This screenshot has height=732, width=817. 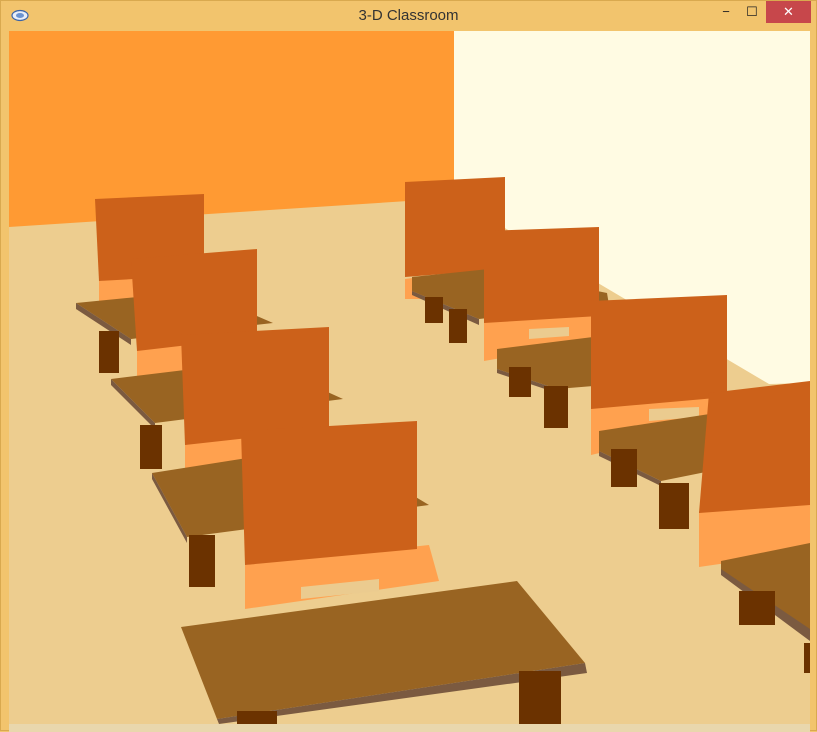 I want to click on title-bar: 3-D Classroom − ☐ ✕, so click(x=408, y=16).